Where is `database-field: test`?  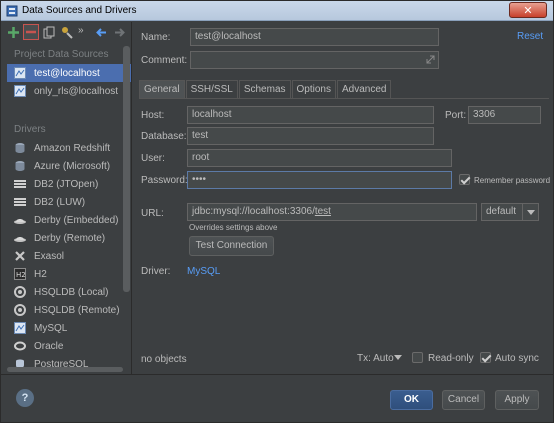 database-field: test is located at coordinates (310, 136).